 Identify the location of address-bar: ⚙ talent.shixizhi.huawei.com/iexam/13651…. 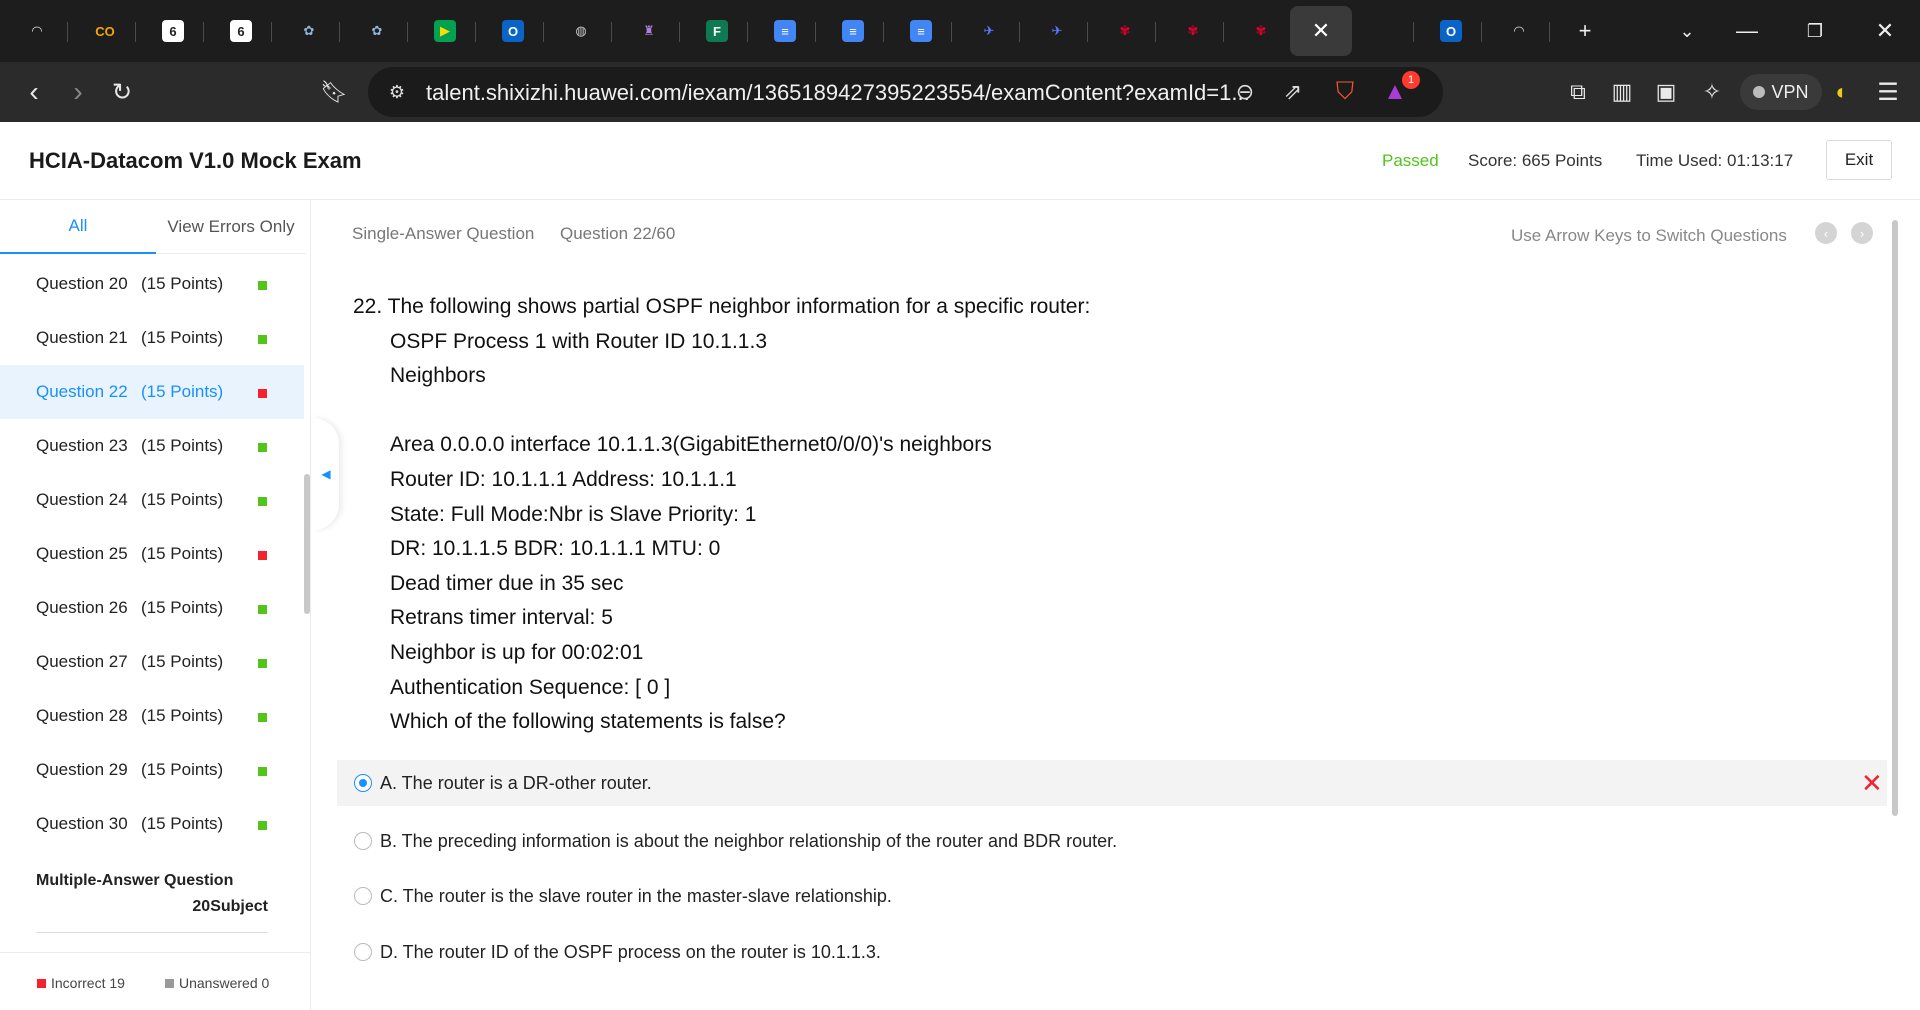
(905, 92).